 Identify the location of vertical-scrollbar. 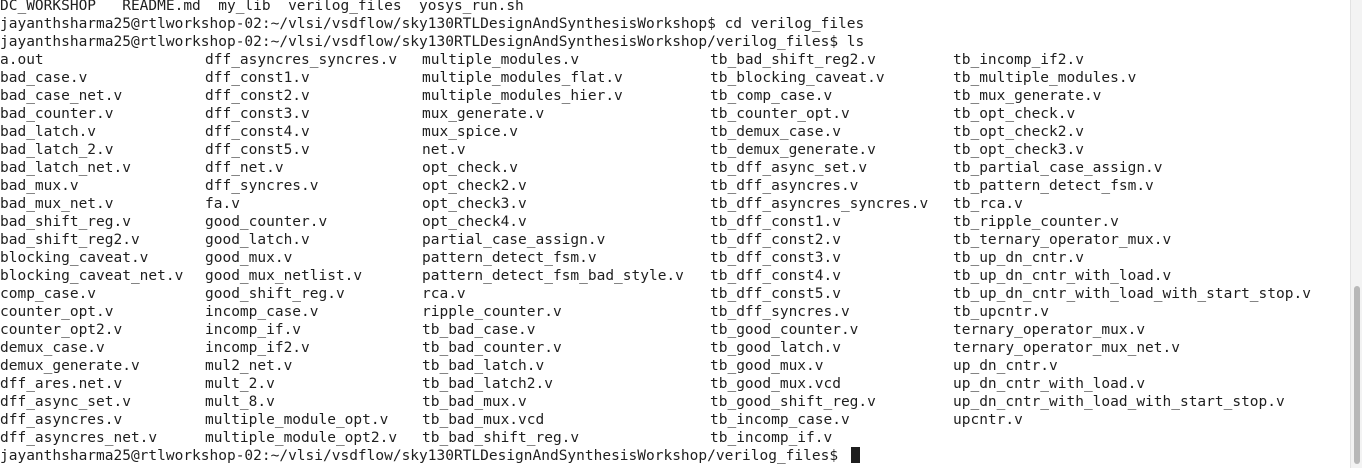
(1356, 234).